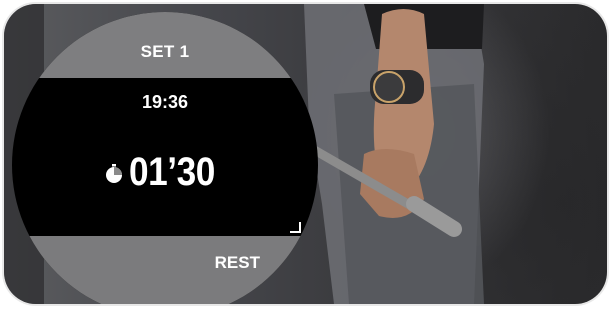 This screenshot has width=613, height=309. Describe the element at coordinates (165, 51) in the screenshot. I see `set-label: SET 1` at that location.